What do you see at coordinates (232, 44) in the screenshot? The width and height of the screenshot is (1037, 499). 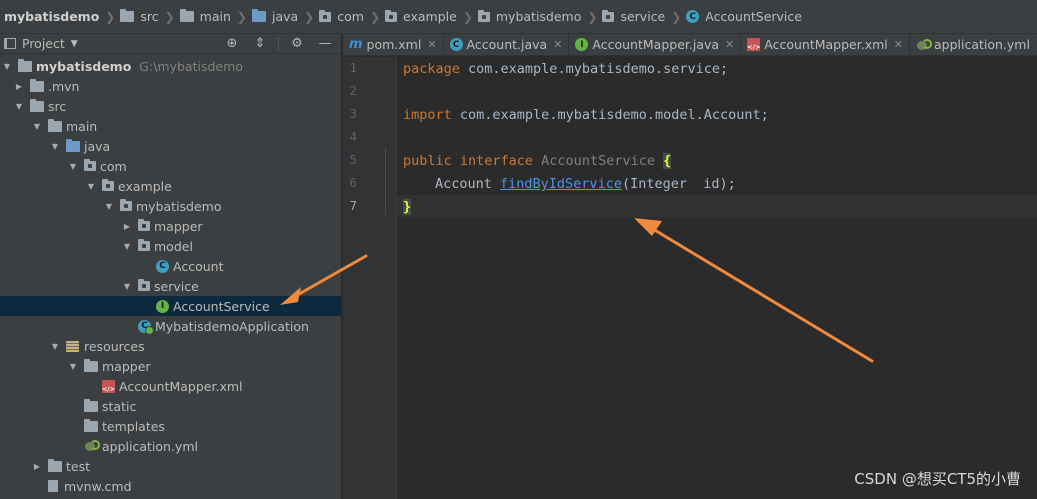 I see `locate-icon: ⊕` at bounding box center [232, 44].